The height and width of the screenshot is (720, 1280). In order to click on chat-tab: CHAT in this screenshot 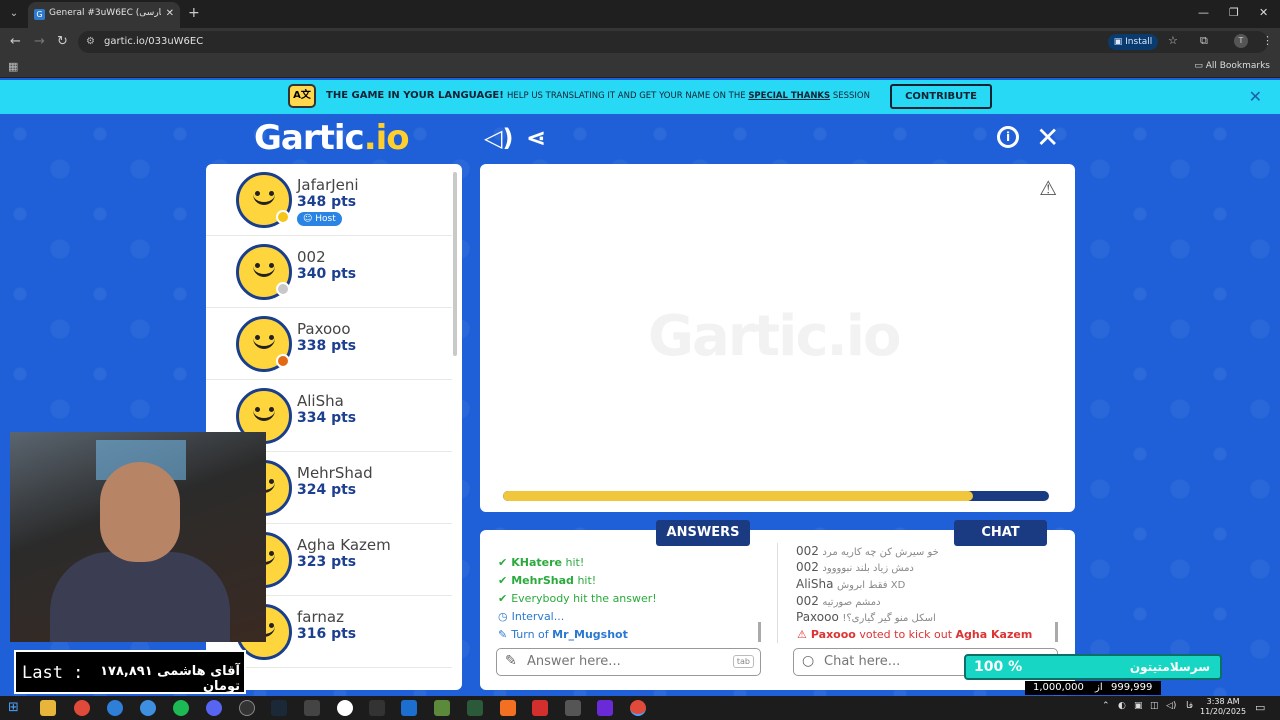, I will do `click(1000, 533)`.